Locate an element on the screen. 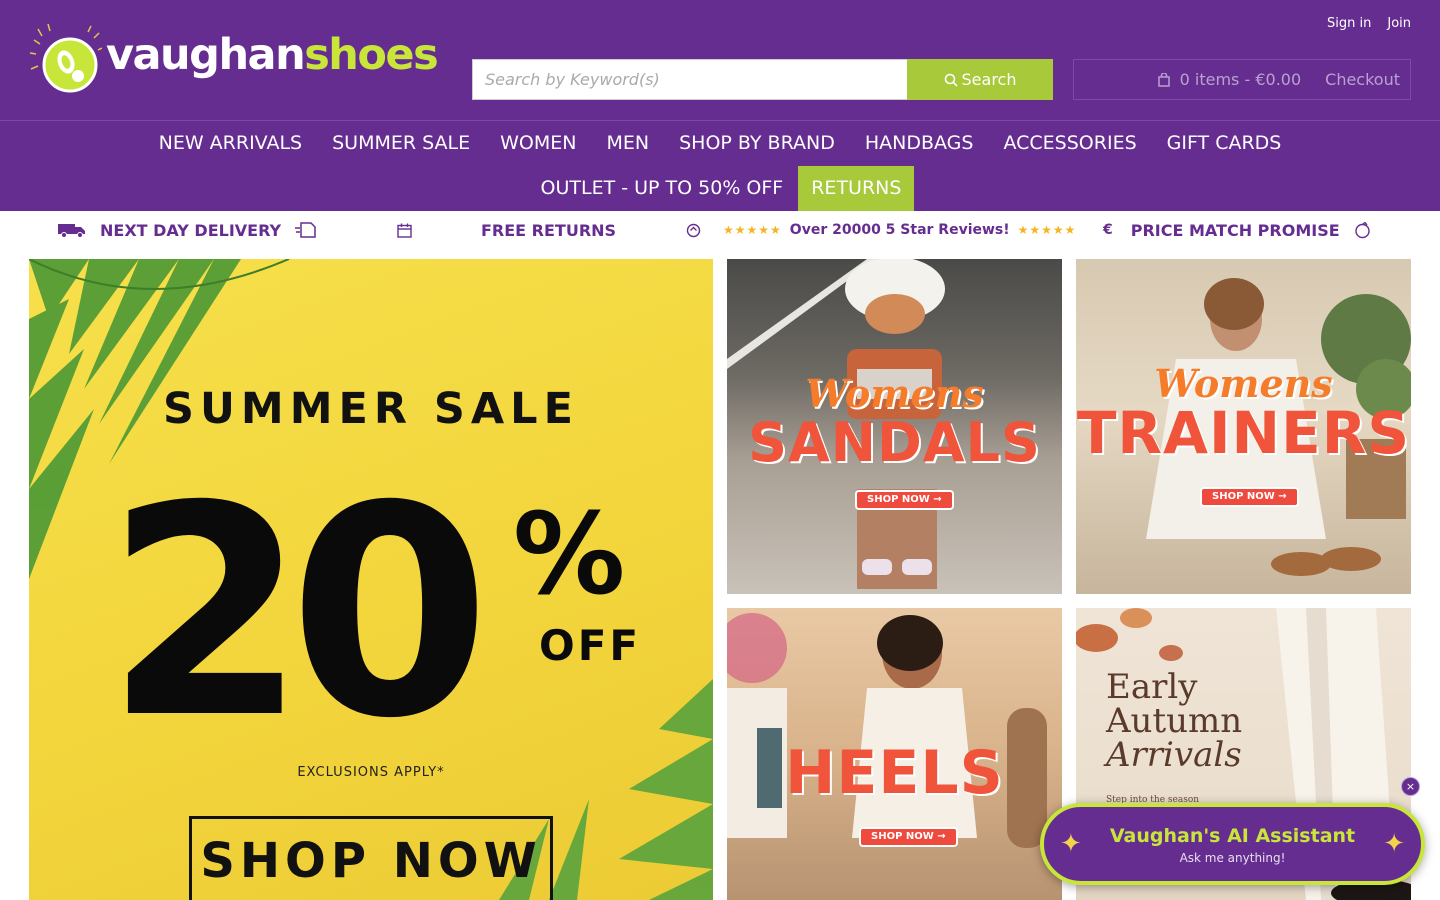 This screenshot has height=900, width=1440. tile-sandals-line2: SANDALS is located at coordinates (894, 442).